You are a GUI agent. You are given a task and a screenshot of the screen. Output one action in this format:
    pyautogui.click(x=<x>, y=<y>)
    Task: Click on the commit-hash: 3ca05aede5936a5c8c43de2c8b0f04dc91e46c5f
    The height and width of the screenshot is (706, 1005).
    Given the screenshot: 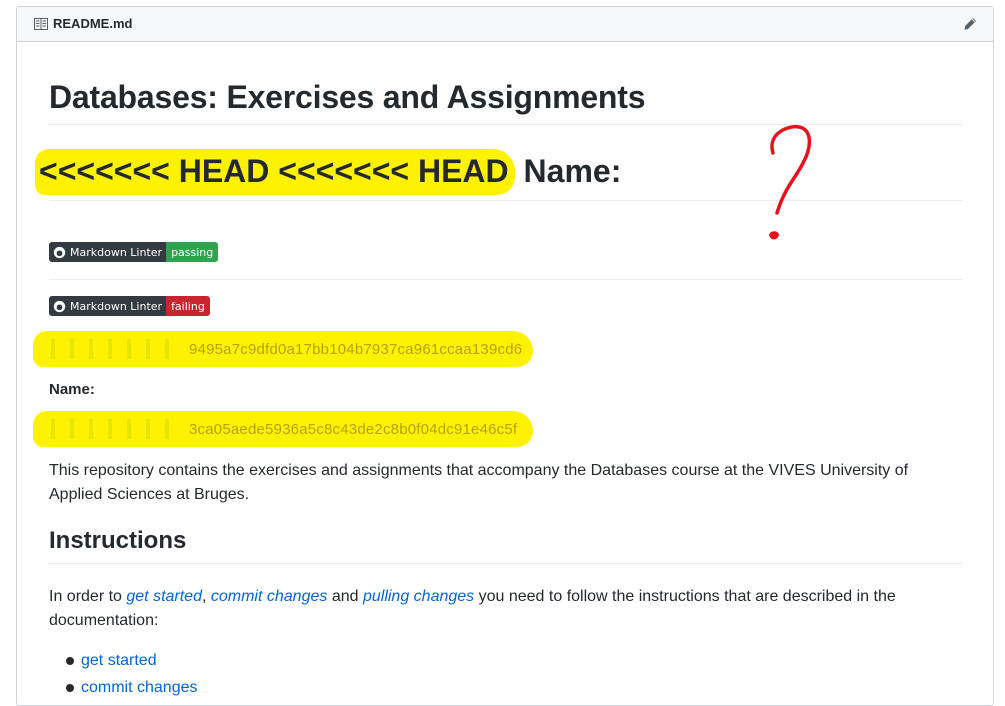 What is the action you would take?
    pyautogui.click(x=353, y=429)
    